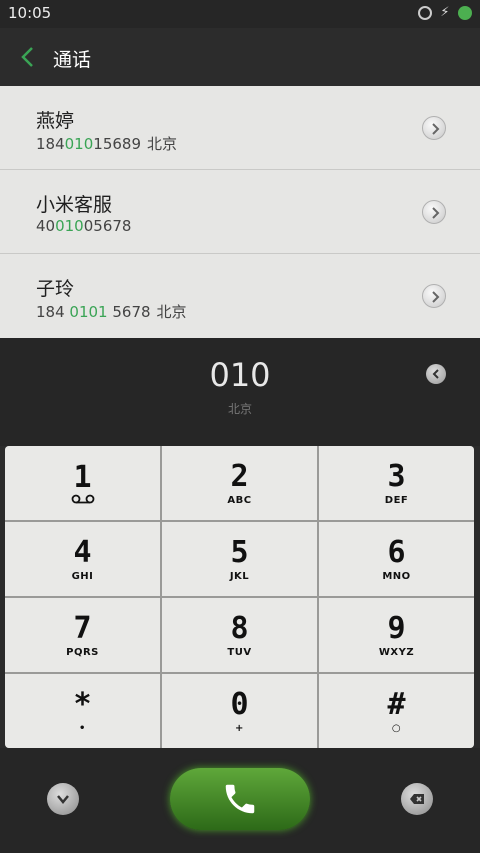 The width and height of the screenshot is (480, 853). What do you see at coordinates (240, 128) in the screenshot?
I see `contact-item: 燕婷 18401015689 北京` at bounding box center [240, 128].